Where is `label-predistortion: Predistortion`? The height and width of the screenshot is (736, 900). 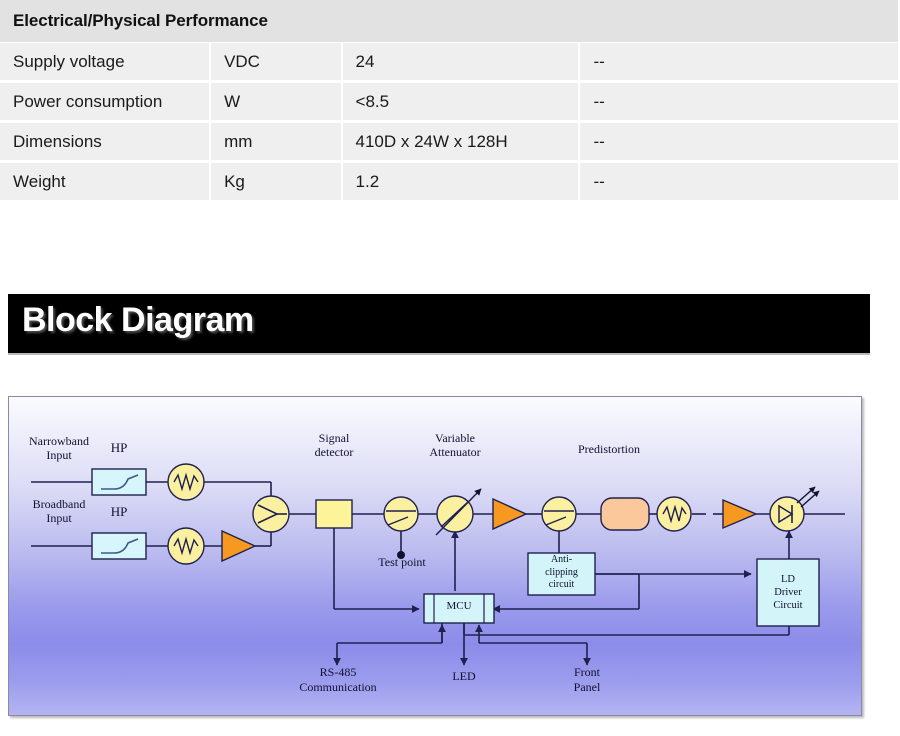 label-predistortion: Predistortion is located at coordinates (609, 449).